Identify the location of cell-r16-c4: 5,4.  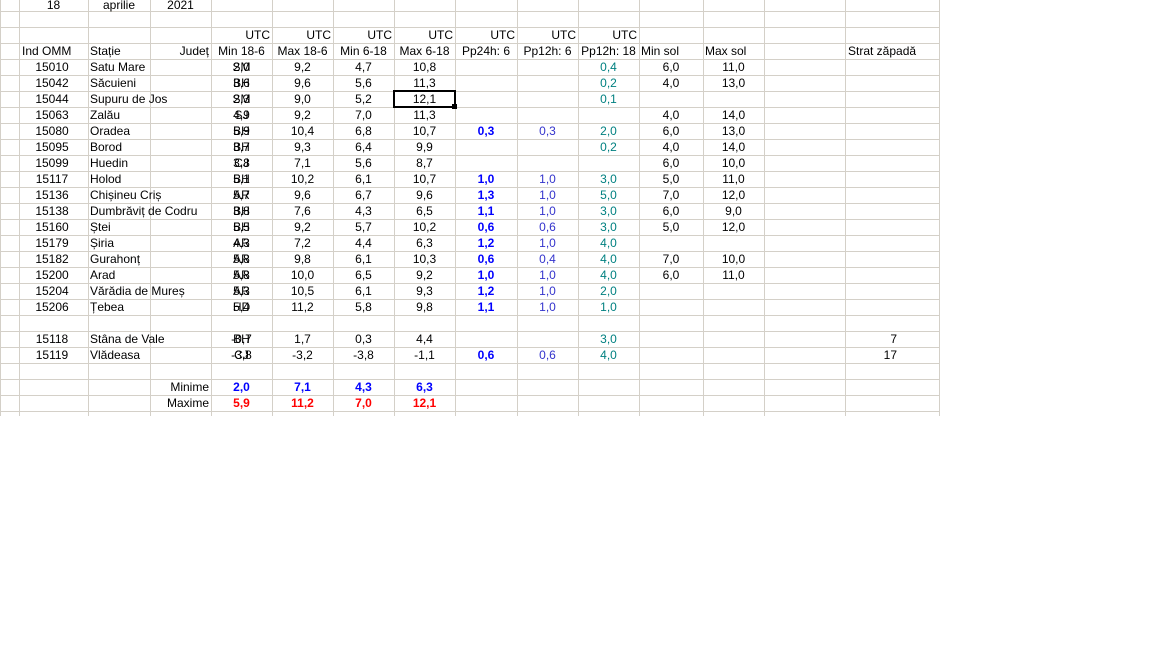
(241, 307).